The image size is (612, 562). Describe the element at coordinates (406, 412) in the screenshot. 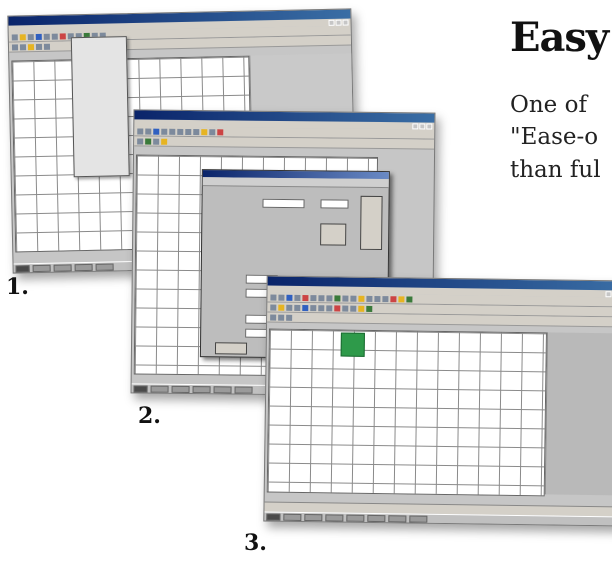

I see `form-grid` at that location.